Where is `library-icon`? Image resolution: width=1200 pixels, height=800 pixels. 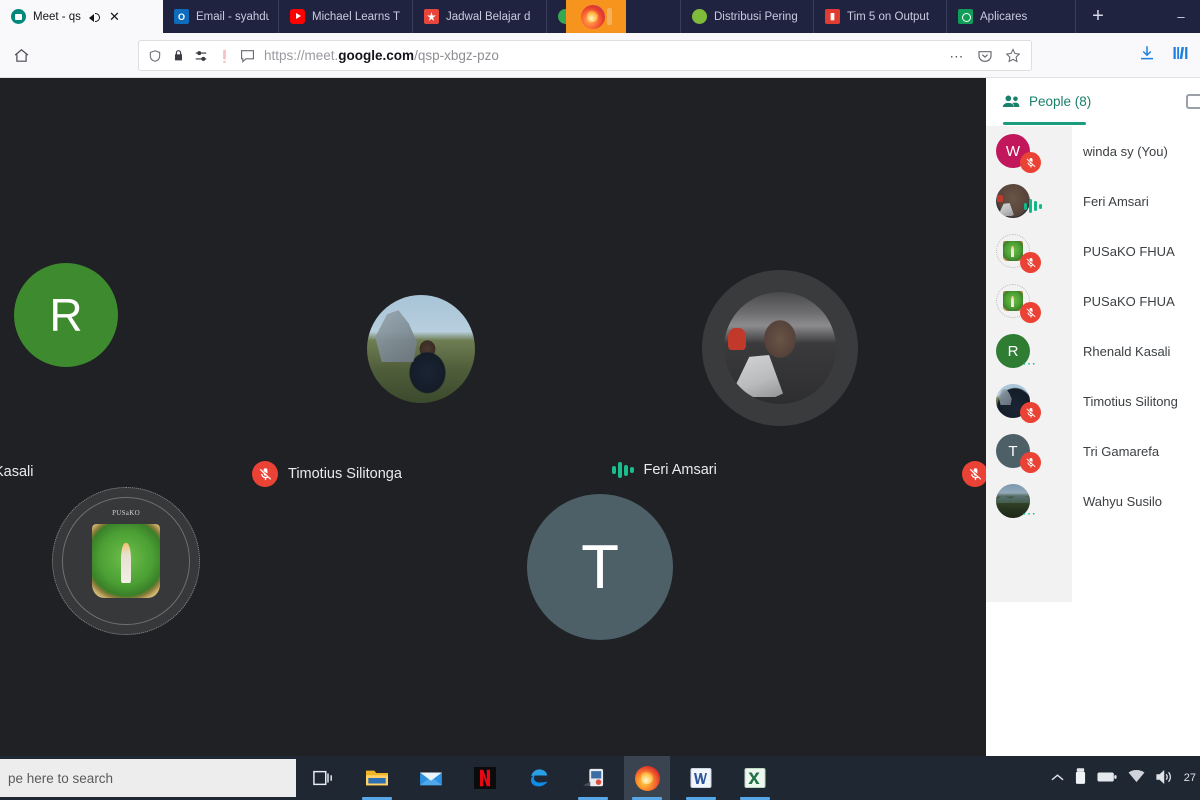 library-icon is located at coordinates (1181, 55).